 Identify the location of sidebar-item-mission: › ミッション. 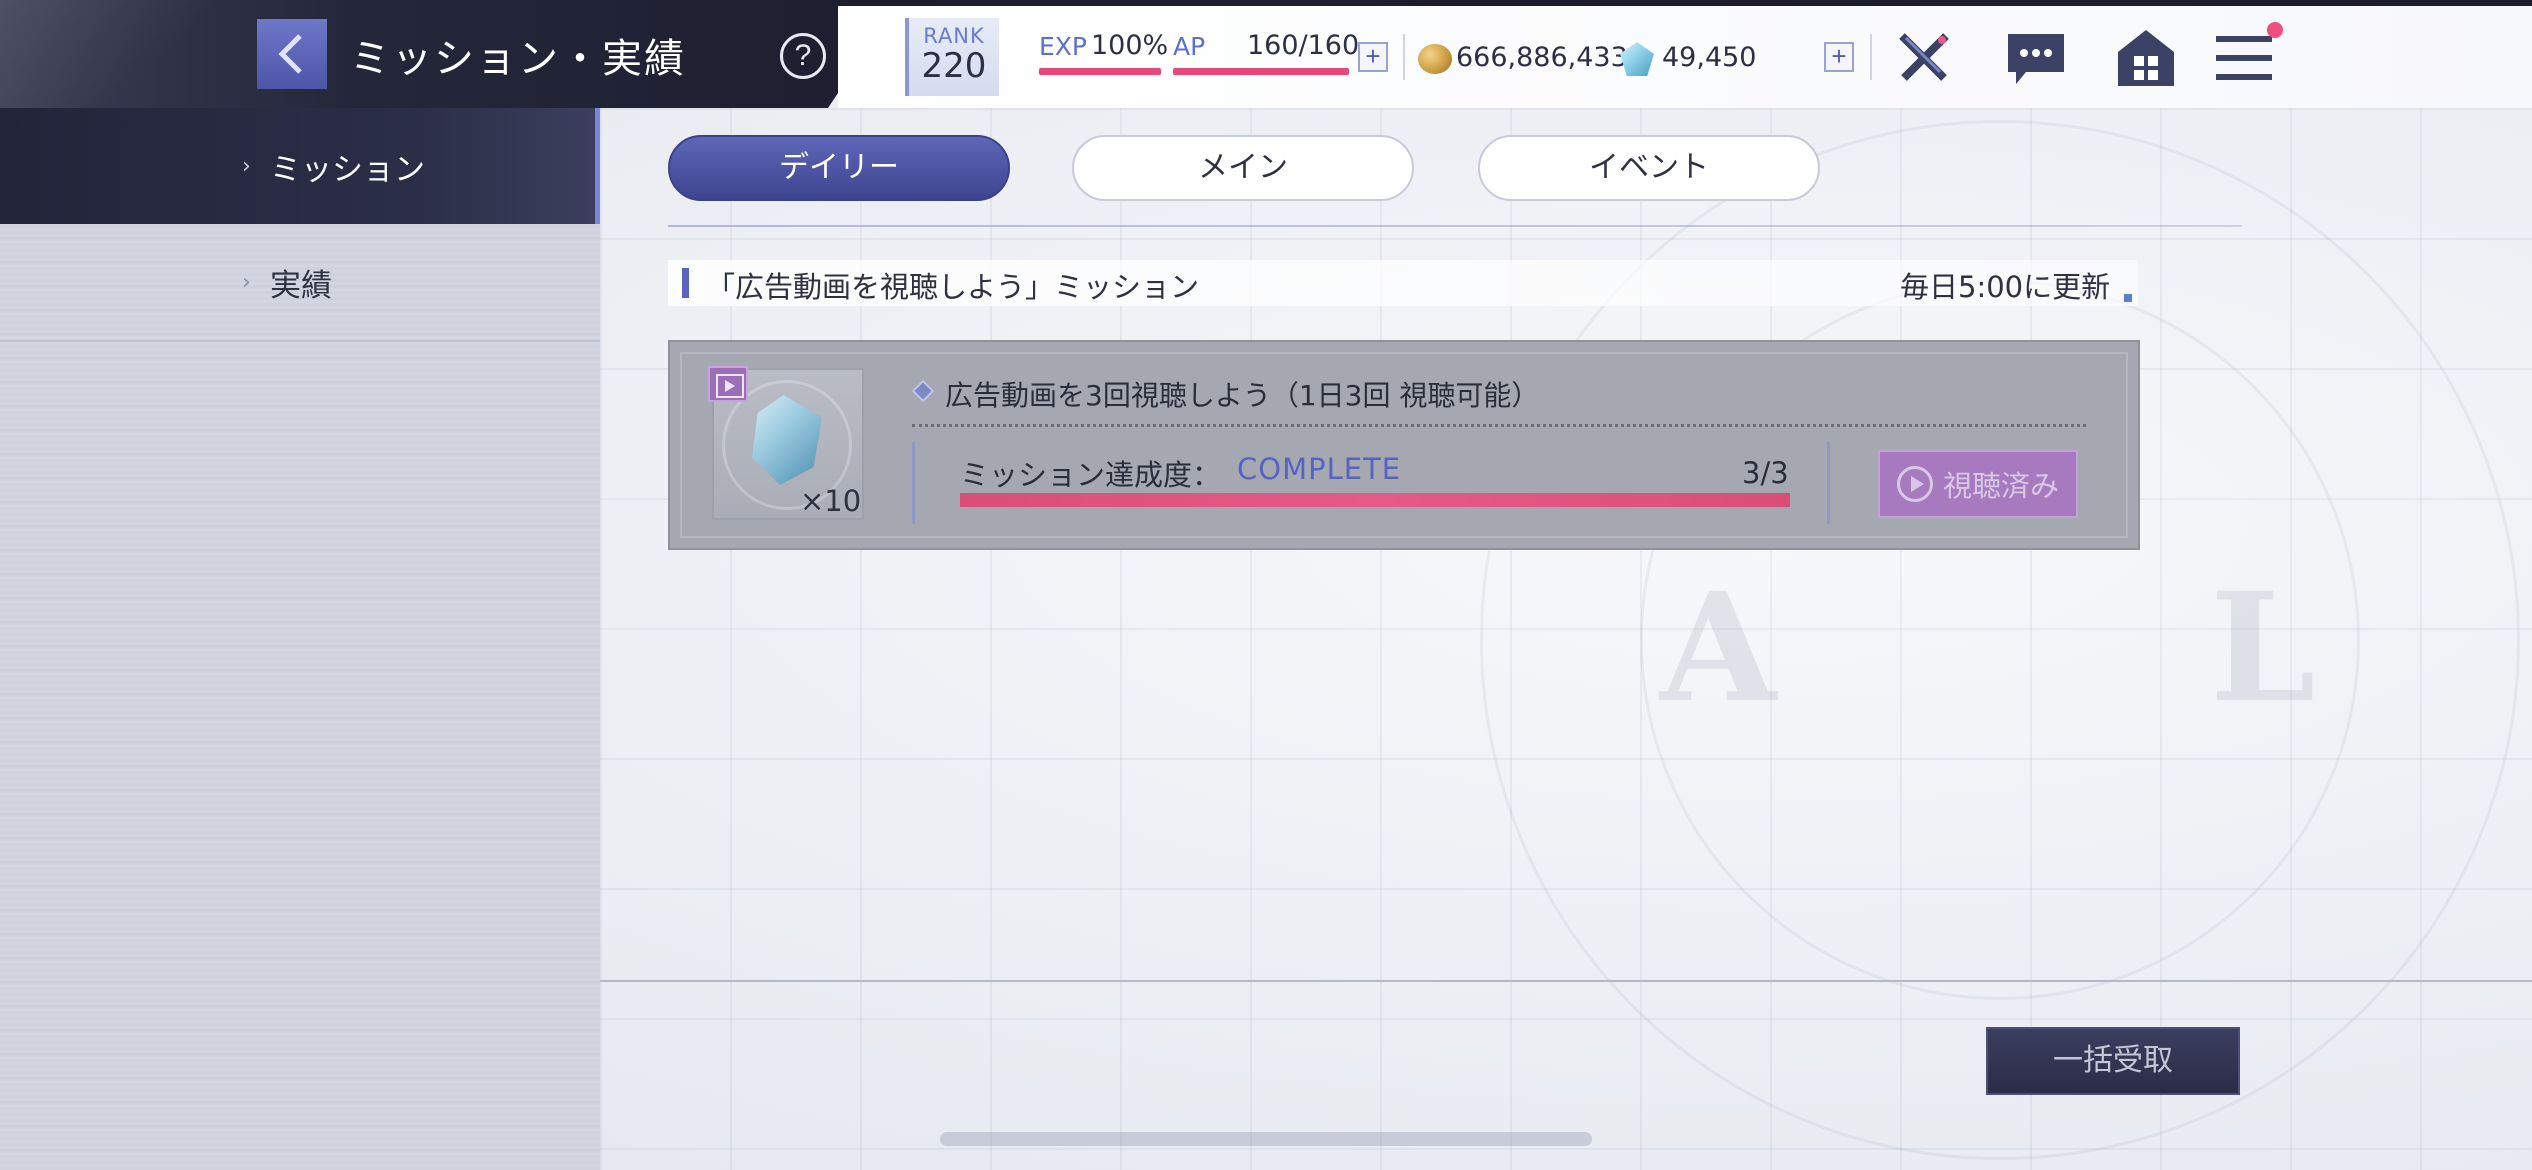
(300, 166).